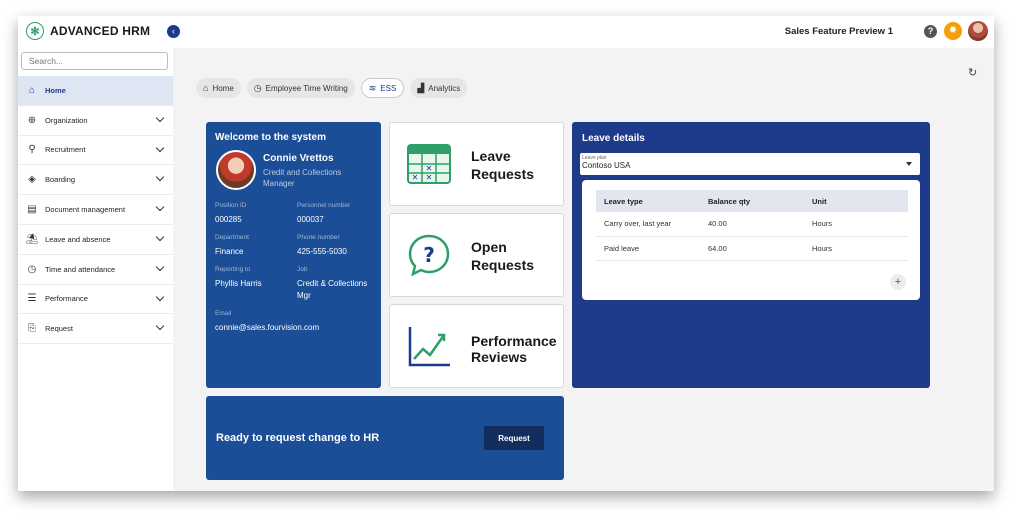 The height and width of the screenshot is (526, 1030). Describe the element at coordinates (66, 120) in the screenshot. I see `sidebar-item-label: Organization` at that location.